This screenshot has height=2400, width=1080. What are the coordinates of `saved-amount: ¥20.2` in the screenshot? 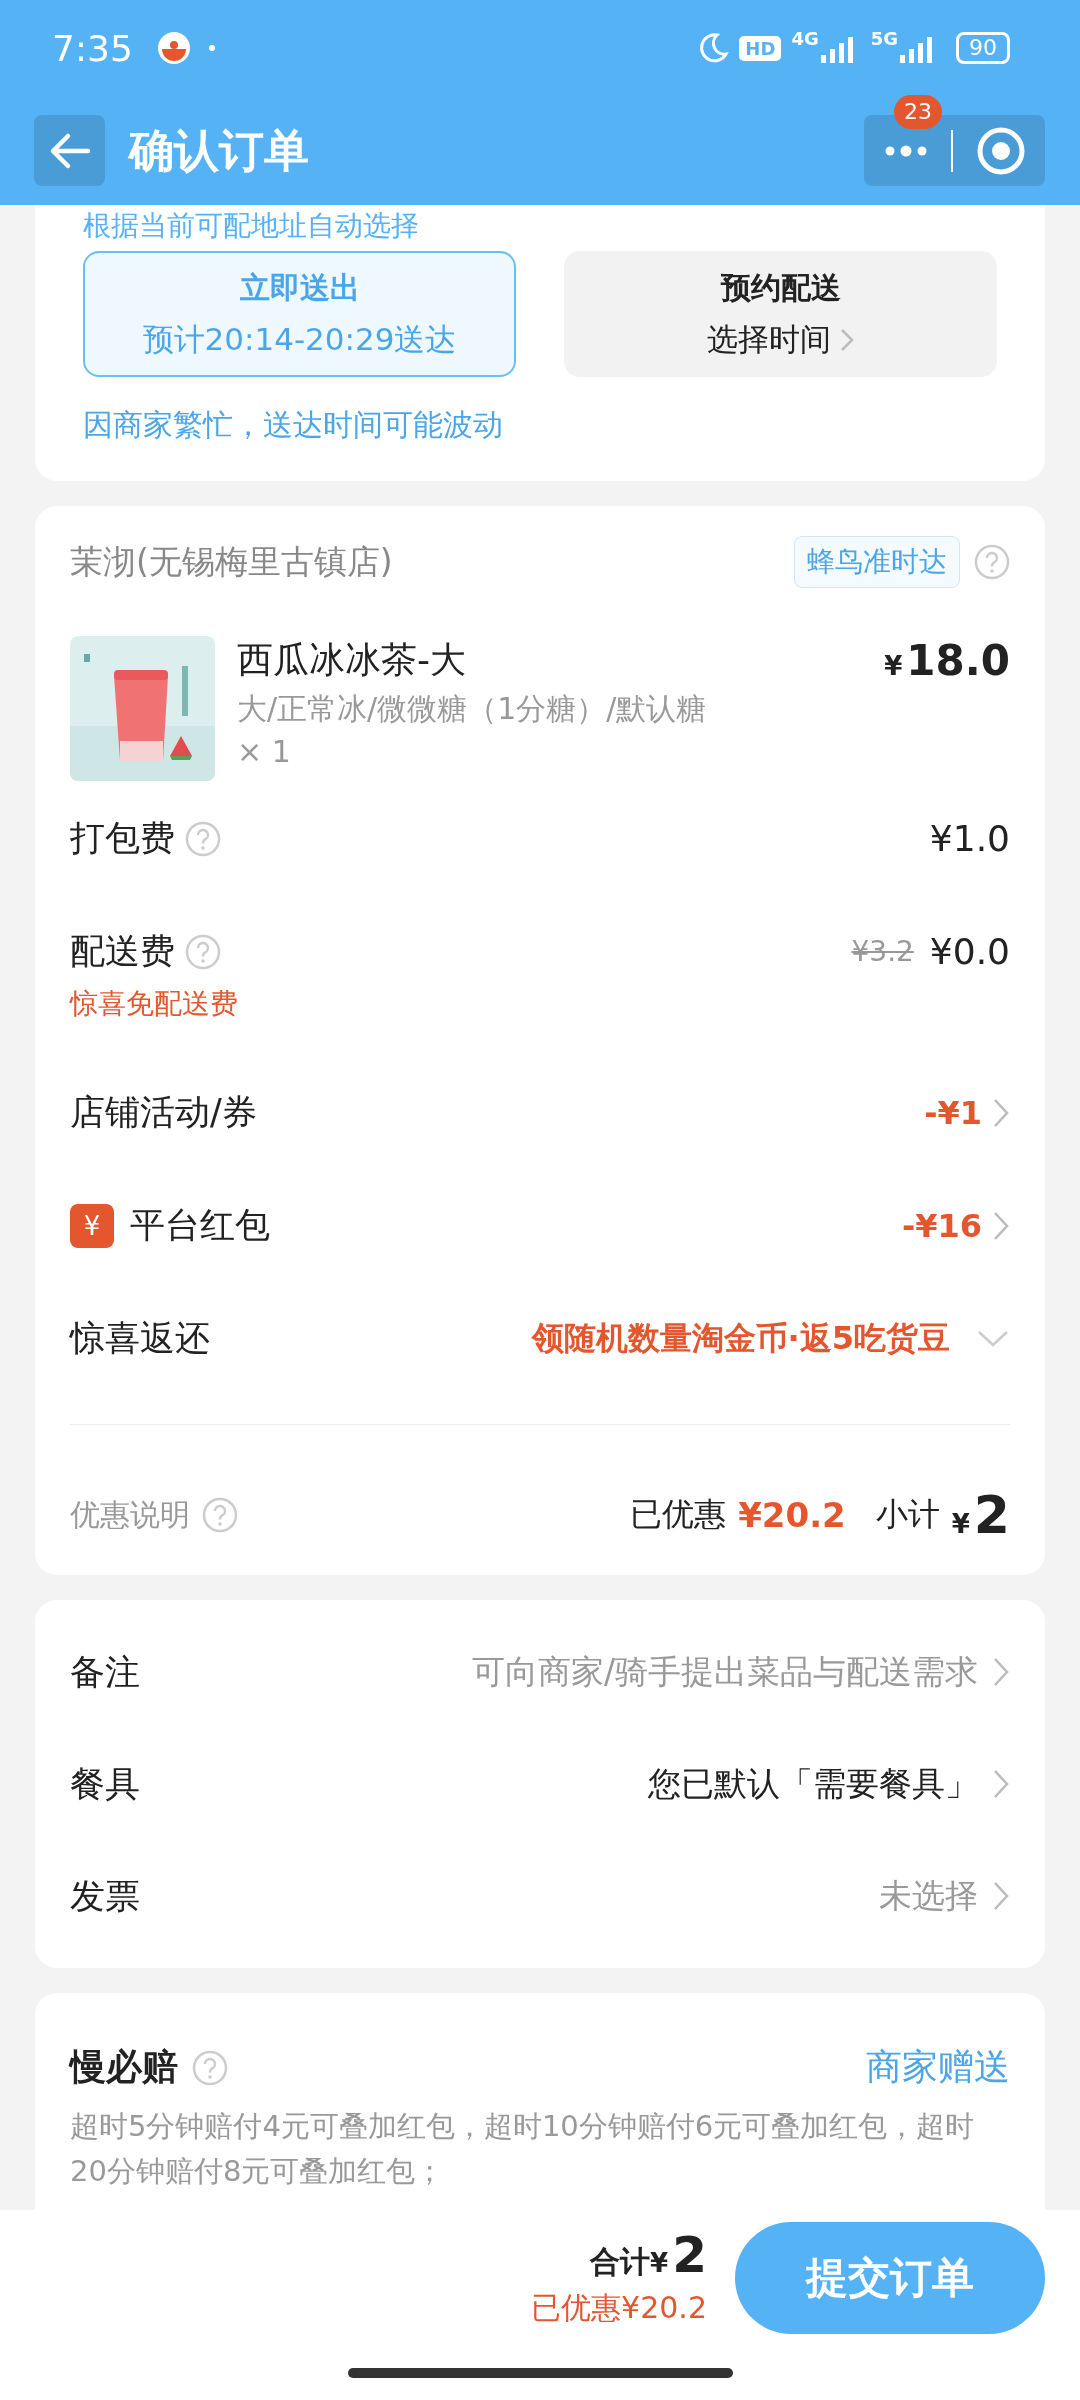 It's located at (792, 1515).